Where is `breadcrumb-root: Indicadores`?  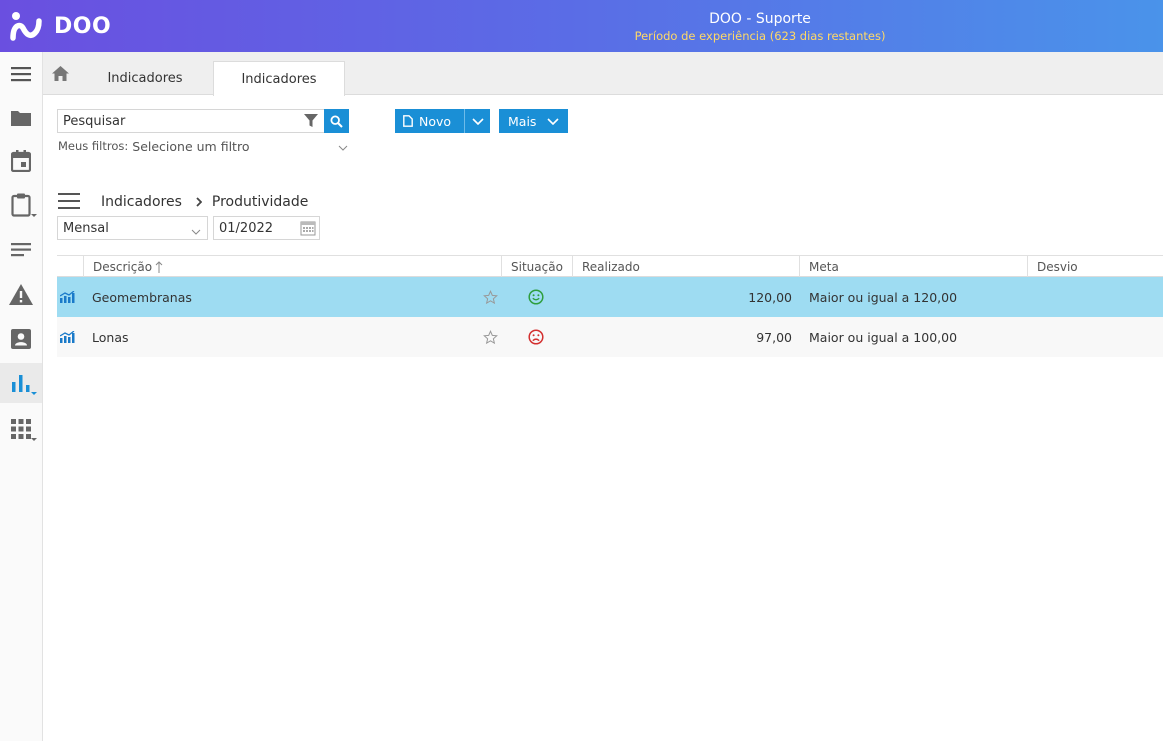 breadcrumb-root: Indicadores is located at coordinates (141, 202).